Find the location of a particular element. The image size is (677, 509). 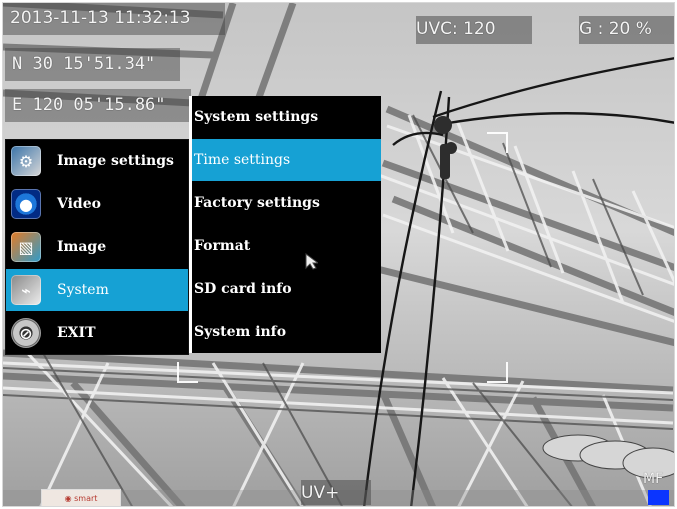

menu-item-system: ⌁ System is located at coordinates (97, 290).